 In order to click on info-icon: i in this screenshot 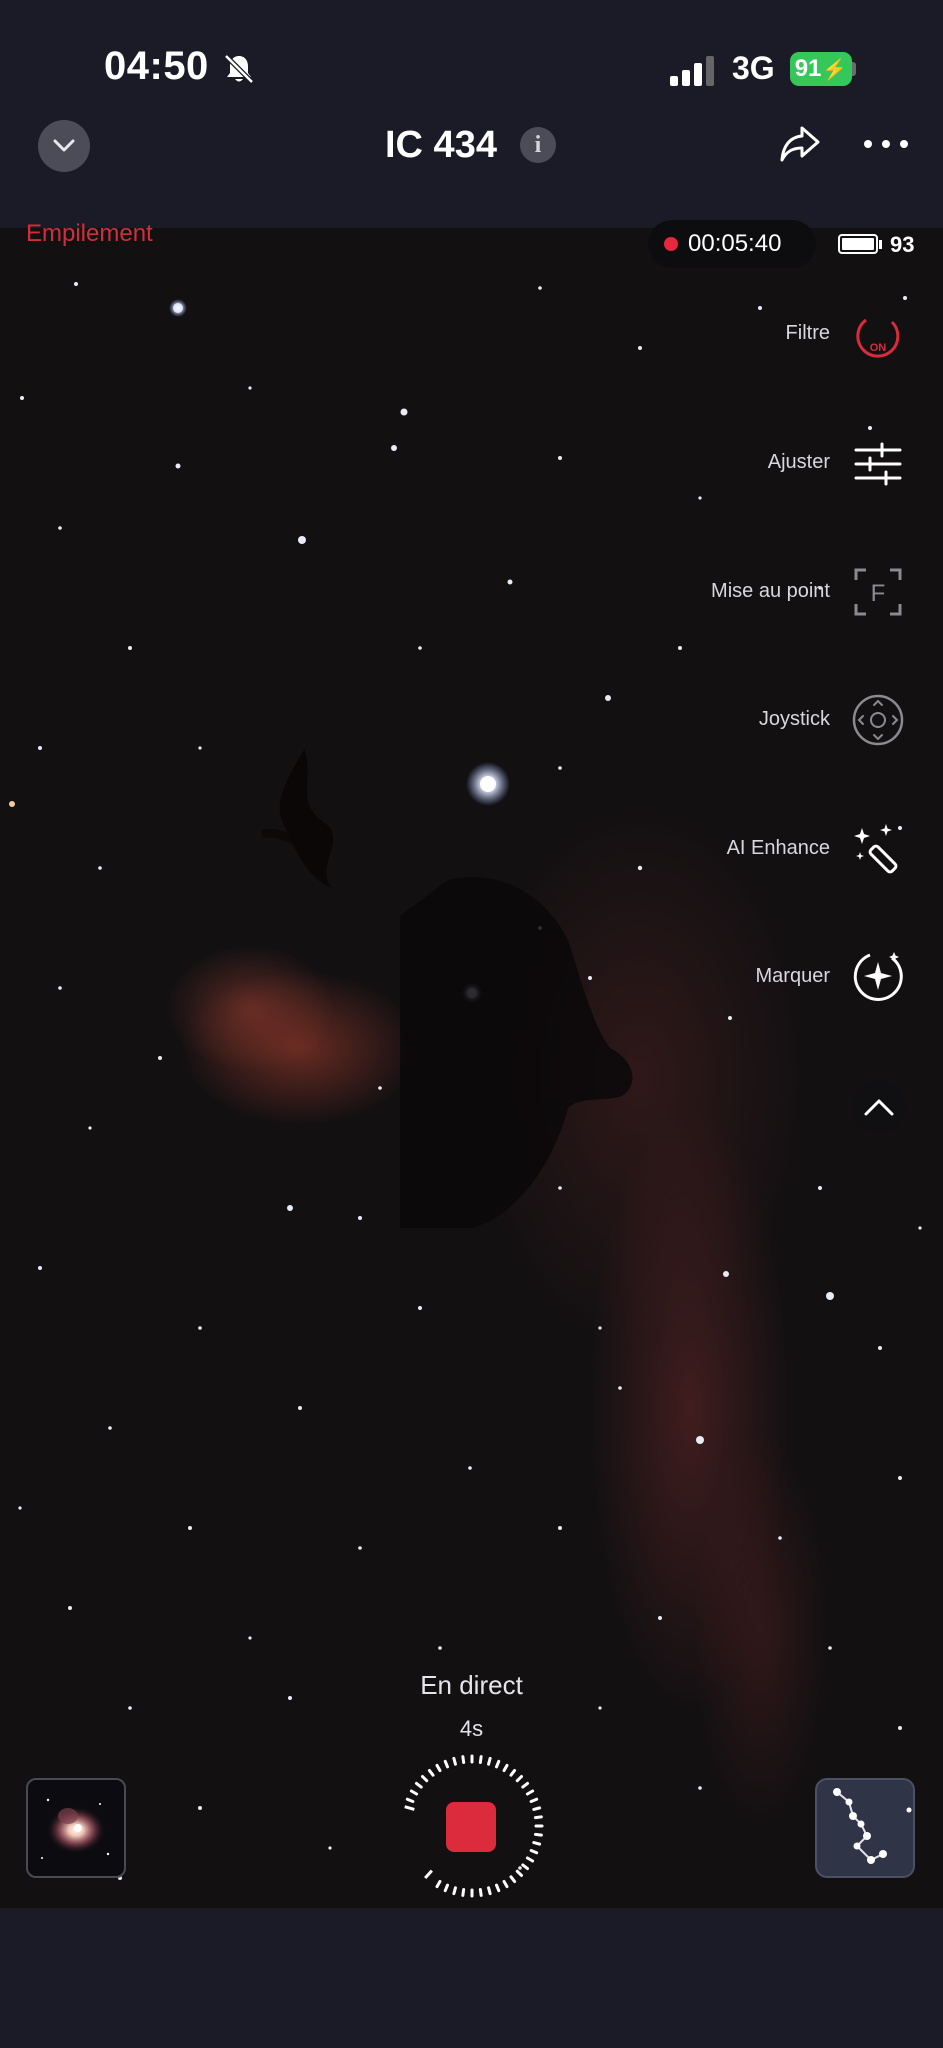, I will do `click(538, 144)`.